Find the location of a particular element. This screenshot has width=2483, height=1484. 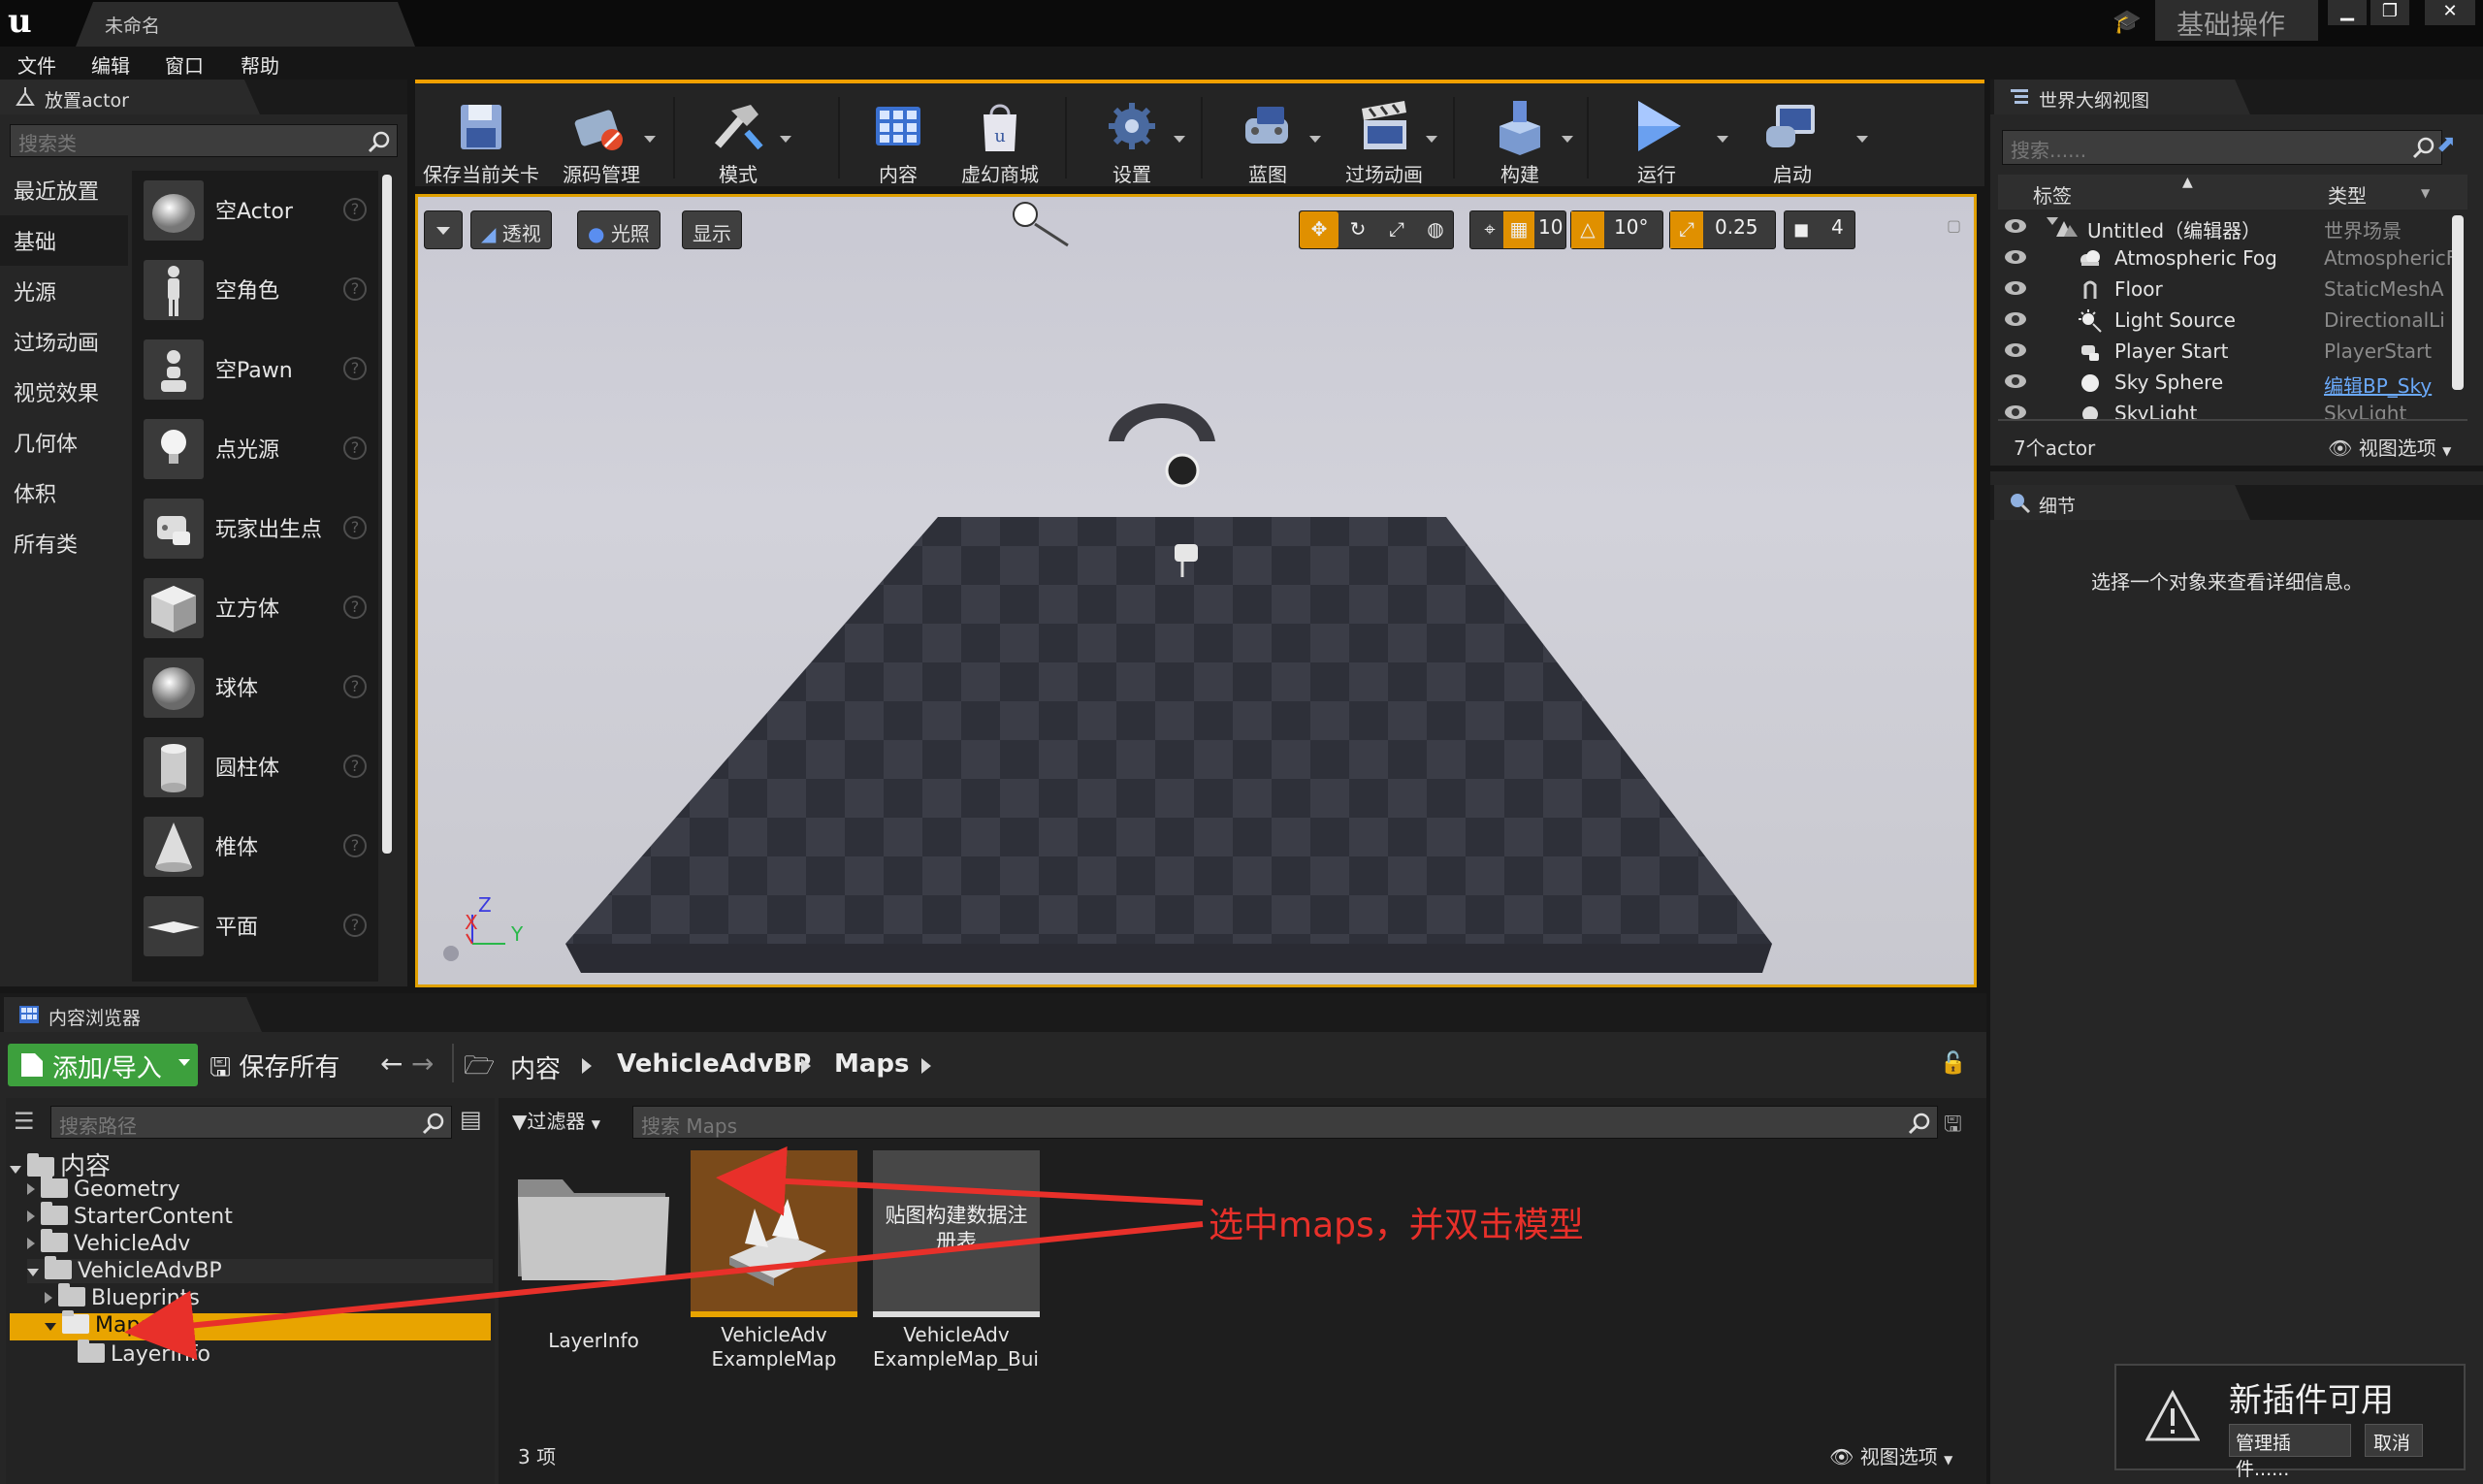

lock-icon: 🔓 is located at coordinates (1953, 1063).